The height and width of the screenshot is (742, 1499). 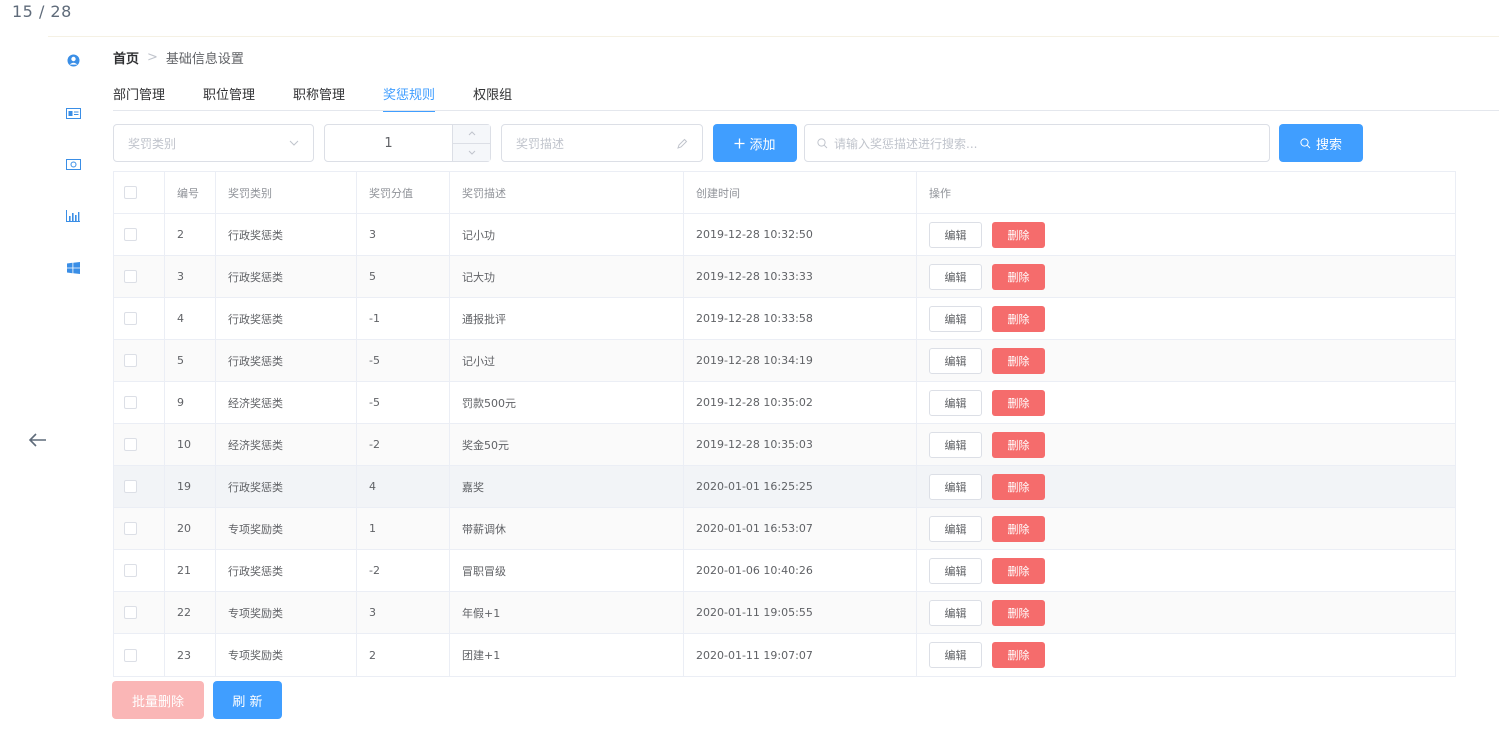 I want to click on search-button: 搜索, so click(x=1321, y=143).